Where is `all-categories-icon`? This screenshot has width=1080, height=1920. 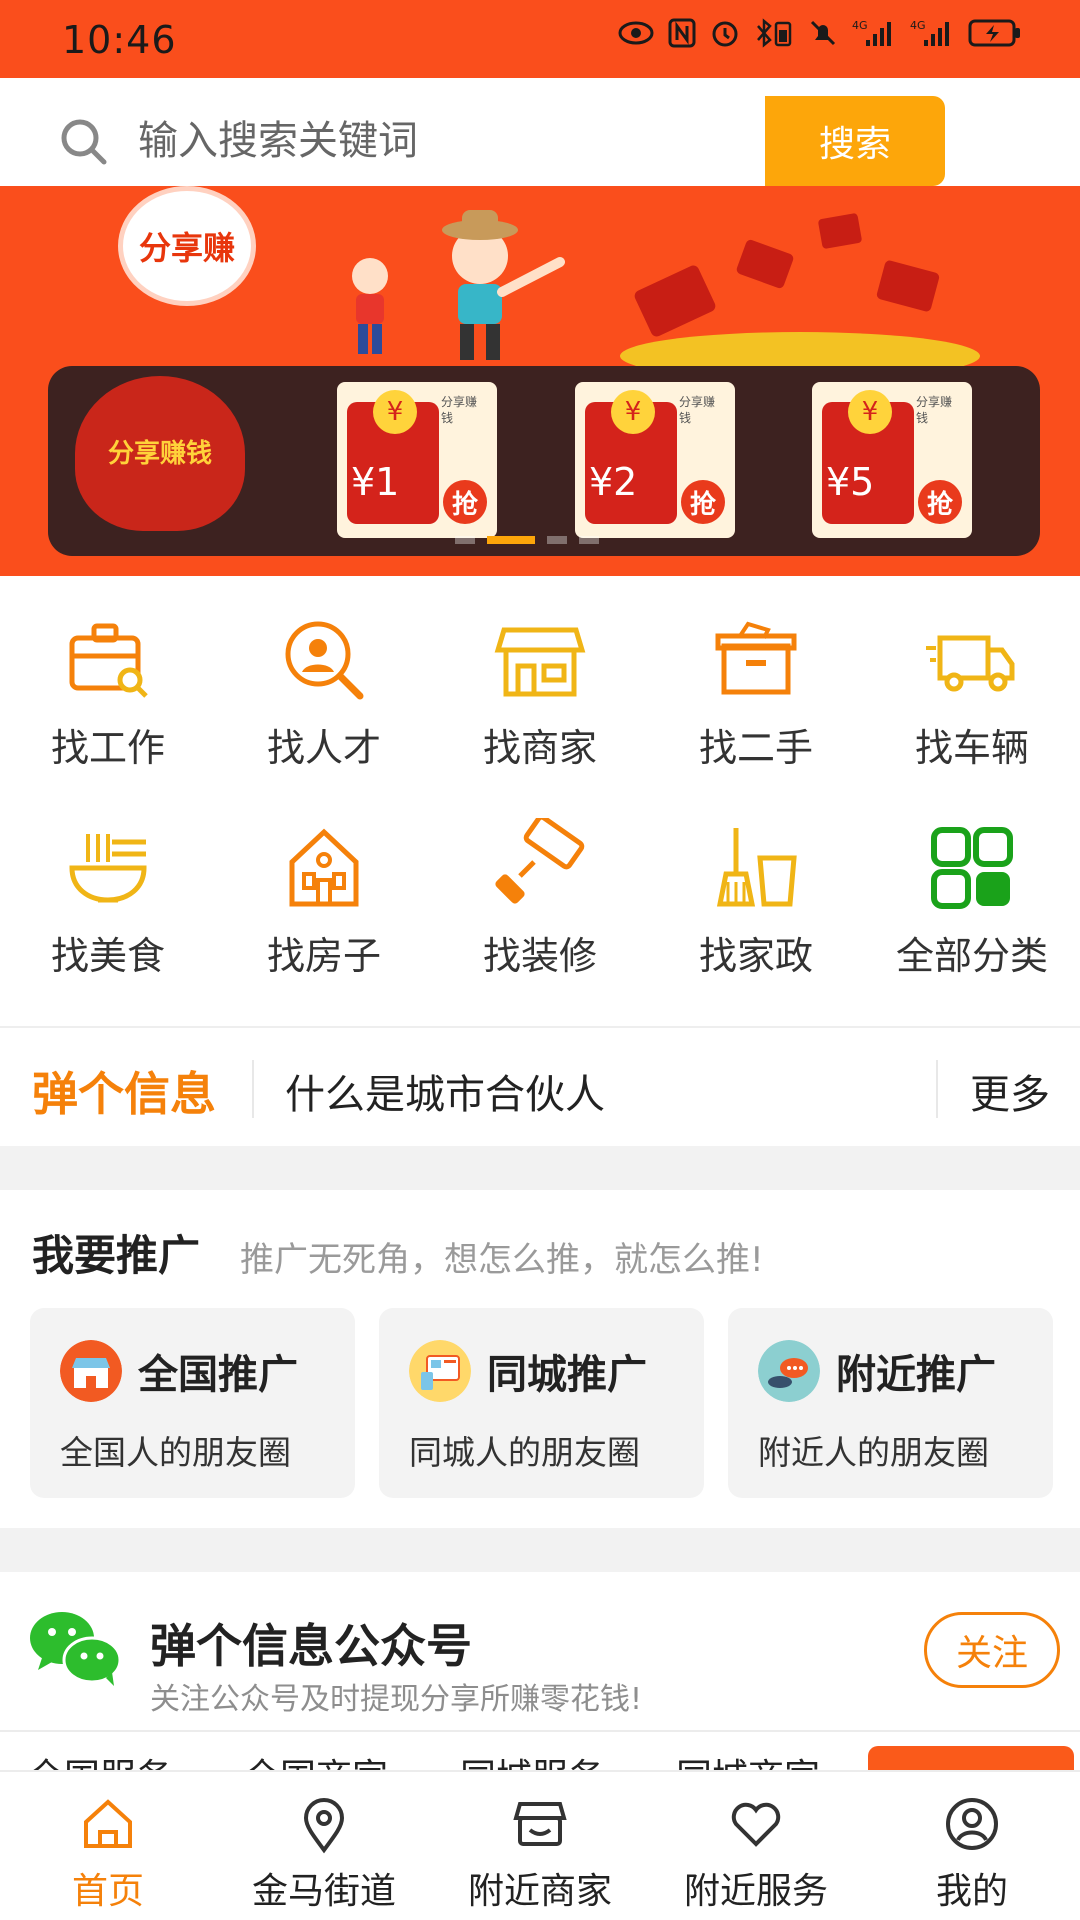
all-categories-icon is located at coordinates (972, 868).